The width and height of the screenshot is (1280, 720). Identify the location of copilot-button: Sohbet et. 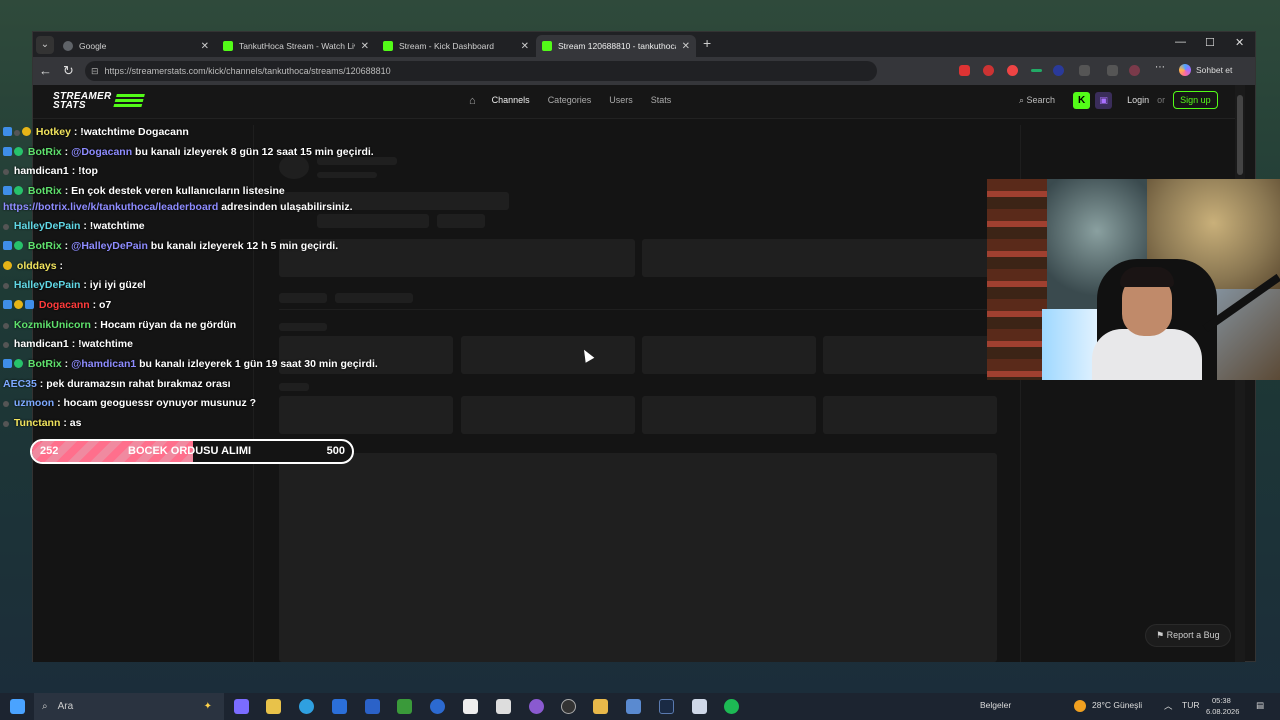
(1205, 70).